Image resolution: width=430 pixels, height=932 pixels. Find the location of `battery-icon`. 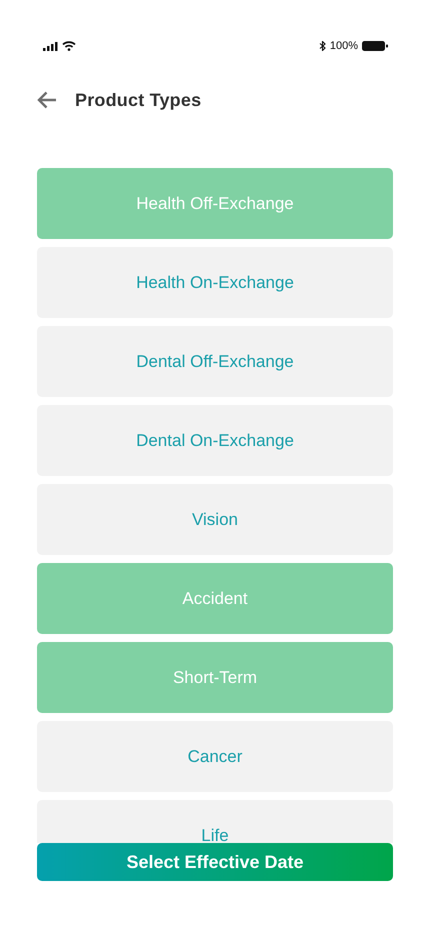

battery-icon is located at coordinates (375, 46).